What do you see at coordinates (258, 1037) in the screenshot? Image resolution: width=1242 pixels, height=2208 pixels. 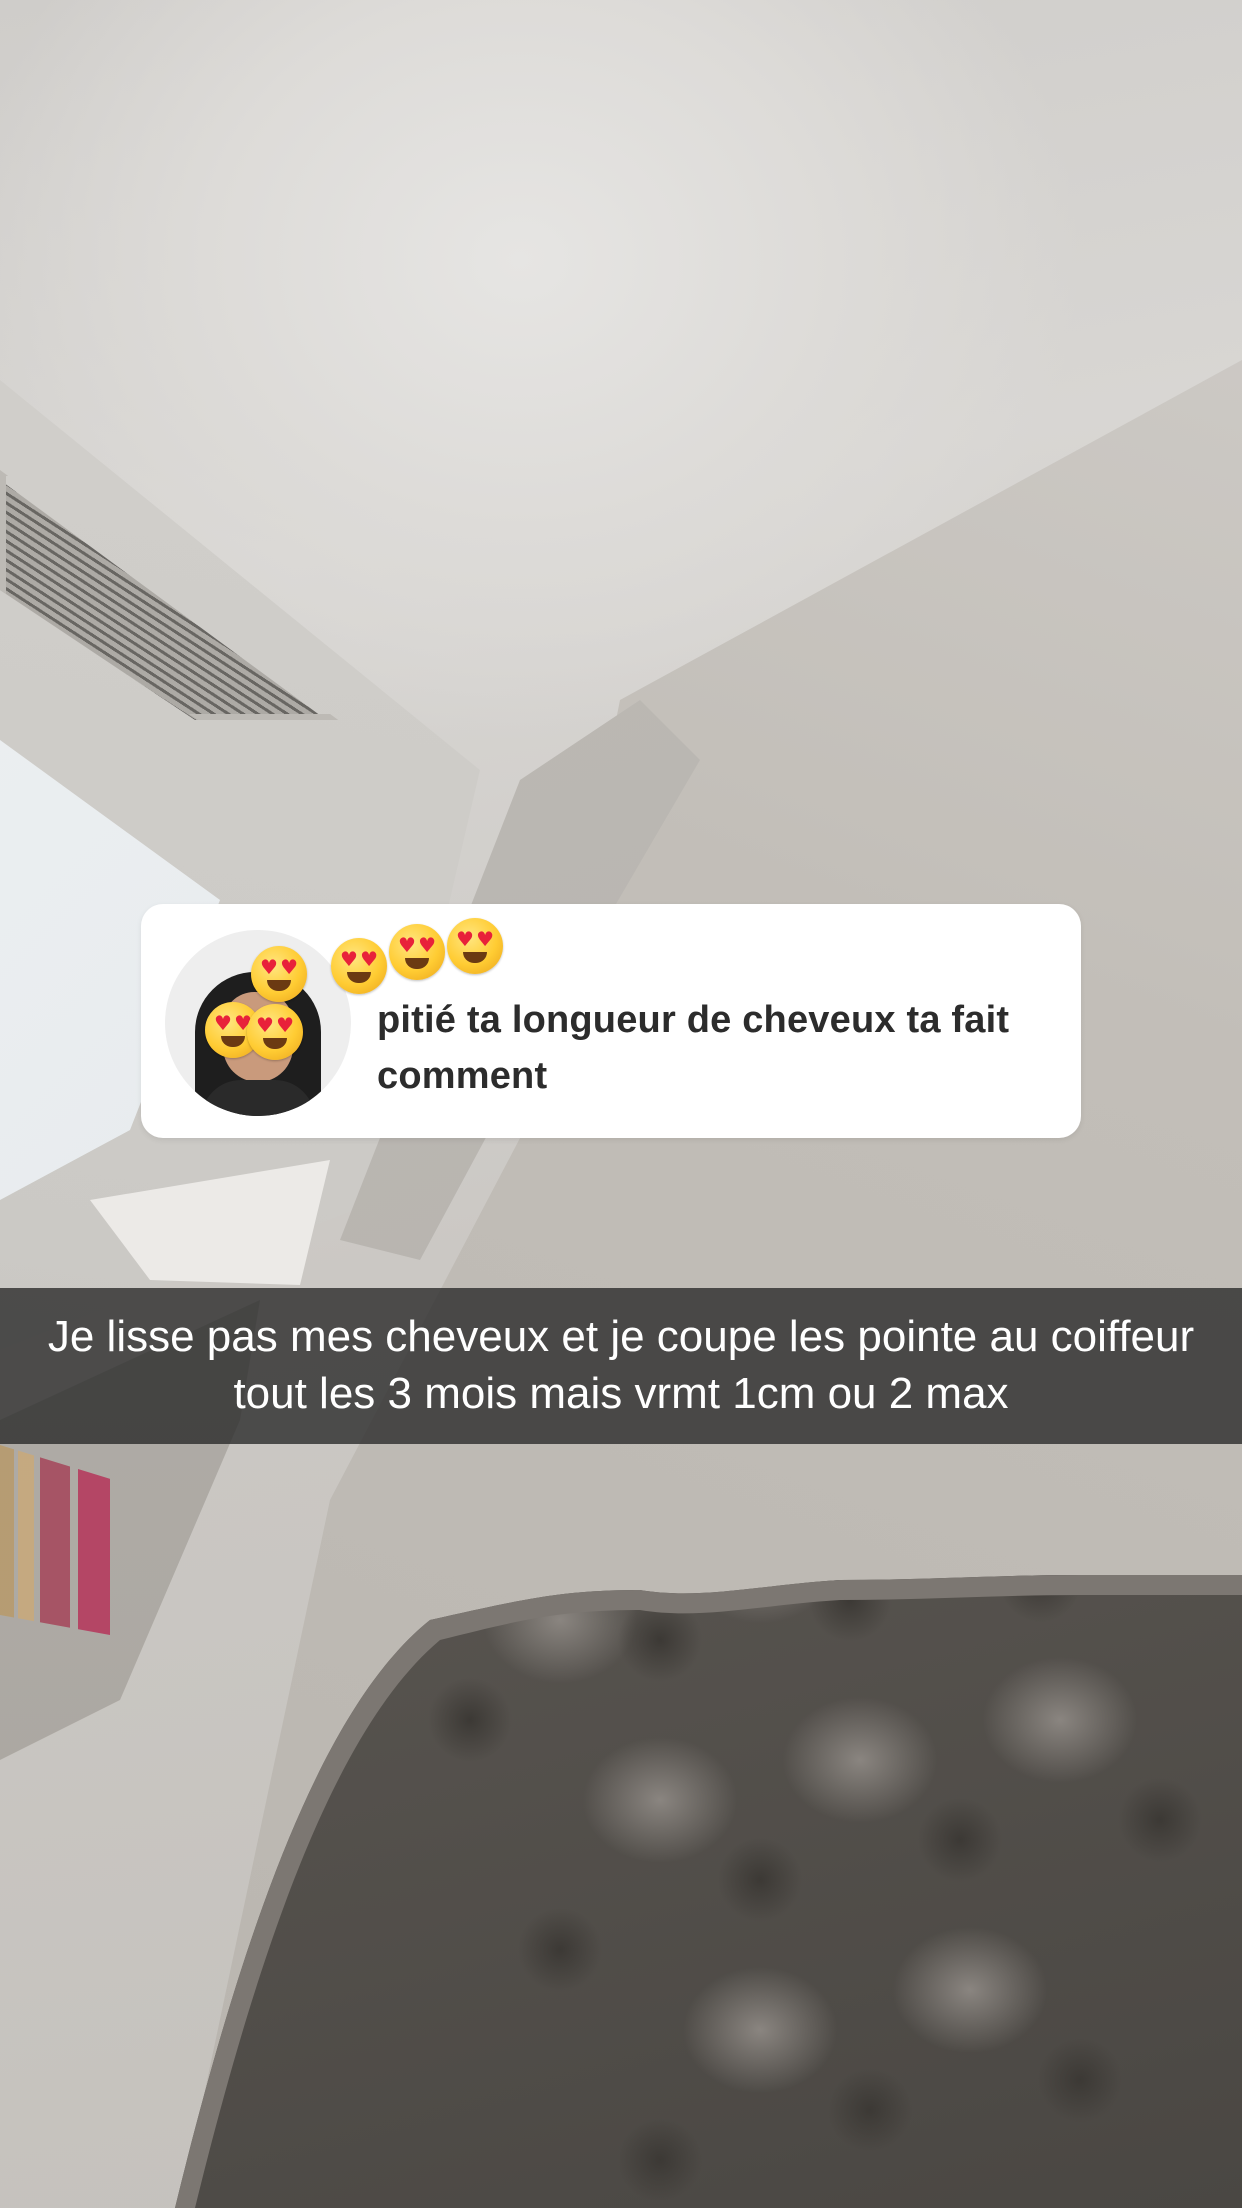 I see `avatar-face` at bounding box center [258, 1037].